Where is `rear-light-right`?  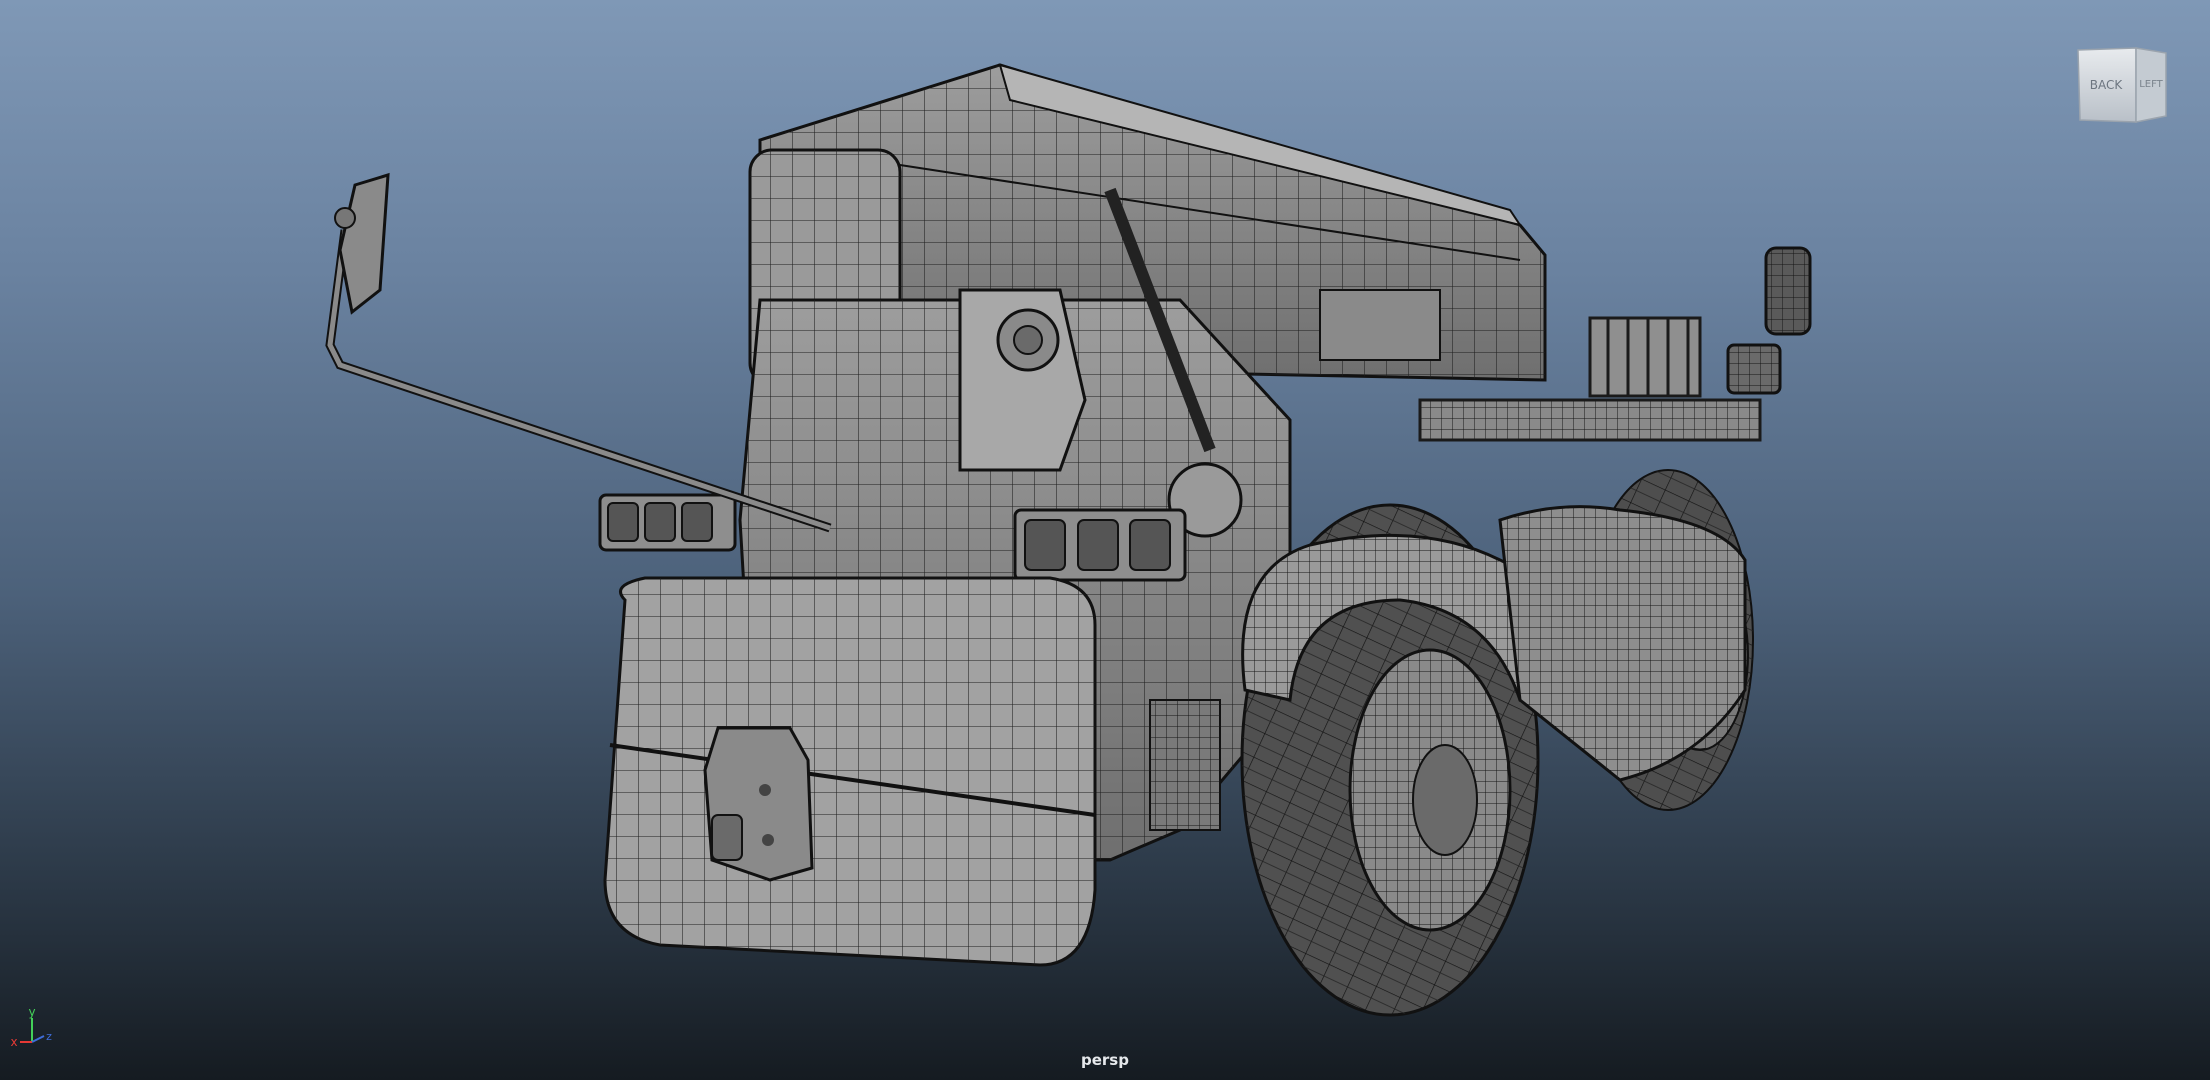 rear-light-right is located at coordinates (1100, 545).